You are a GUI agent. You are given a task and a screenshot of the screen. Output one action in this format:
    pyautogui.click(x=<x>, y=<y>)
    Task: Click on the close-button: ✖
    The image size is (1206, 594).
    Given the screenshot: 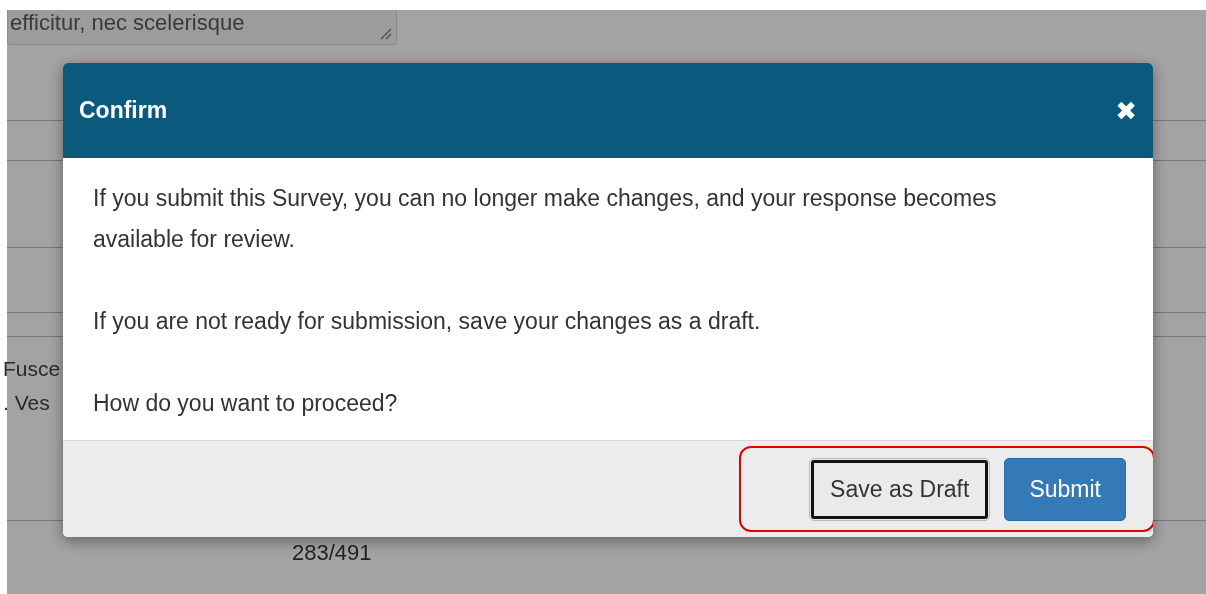 What is the action you would take?
    pyautogui.click(x=1126, y=110)
    